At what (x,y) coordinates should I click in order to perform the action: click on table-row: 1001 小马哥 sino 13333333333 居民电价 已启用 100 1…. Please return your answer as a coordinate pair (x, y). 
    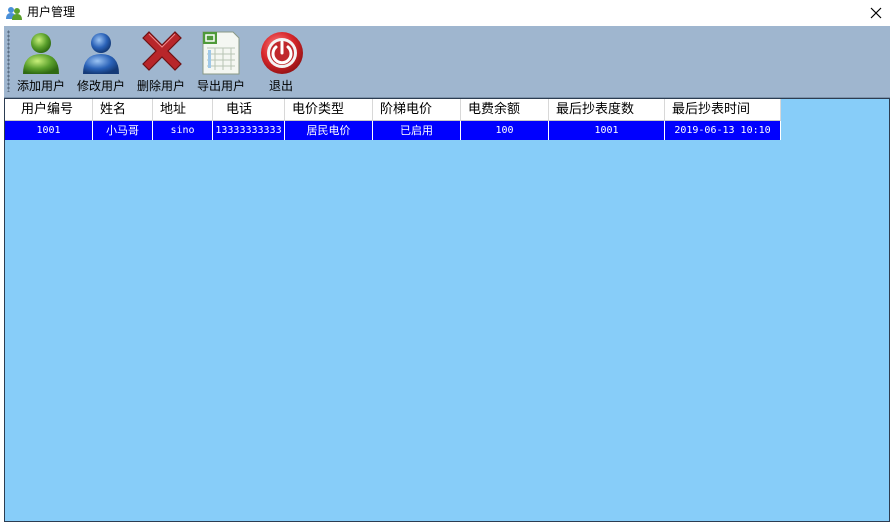
    Looking at the image, I should click on (393, 130).